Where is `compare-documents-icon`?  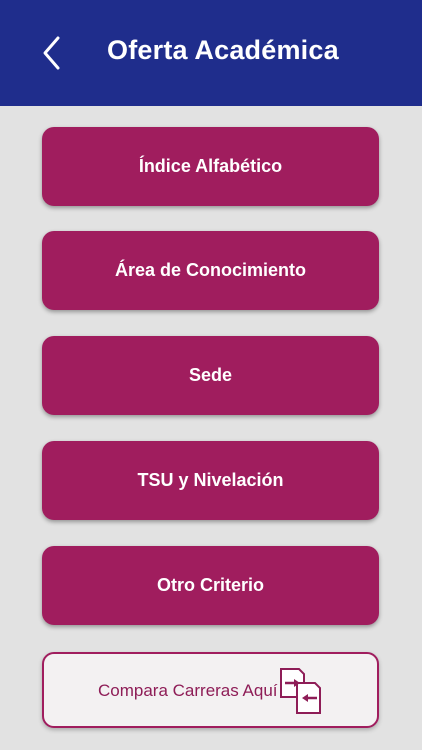 compare-documents-icon is located at coordinates (300, 691).